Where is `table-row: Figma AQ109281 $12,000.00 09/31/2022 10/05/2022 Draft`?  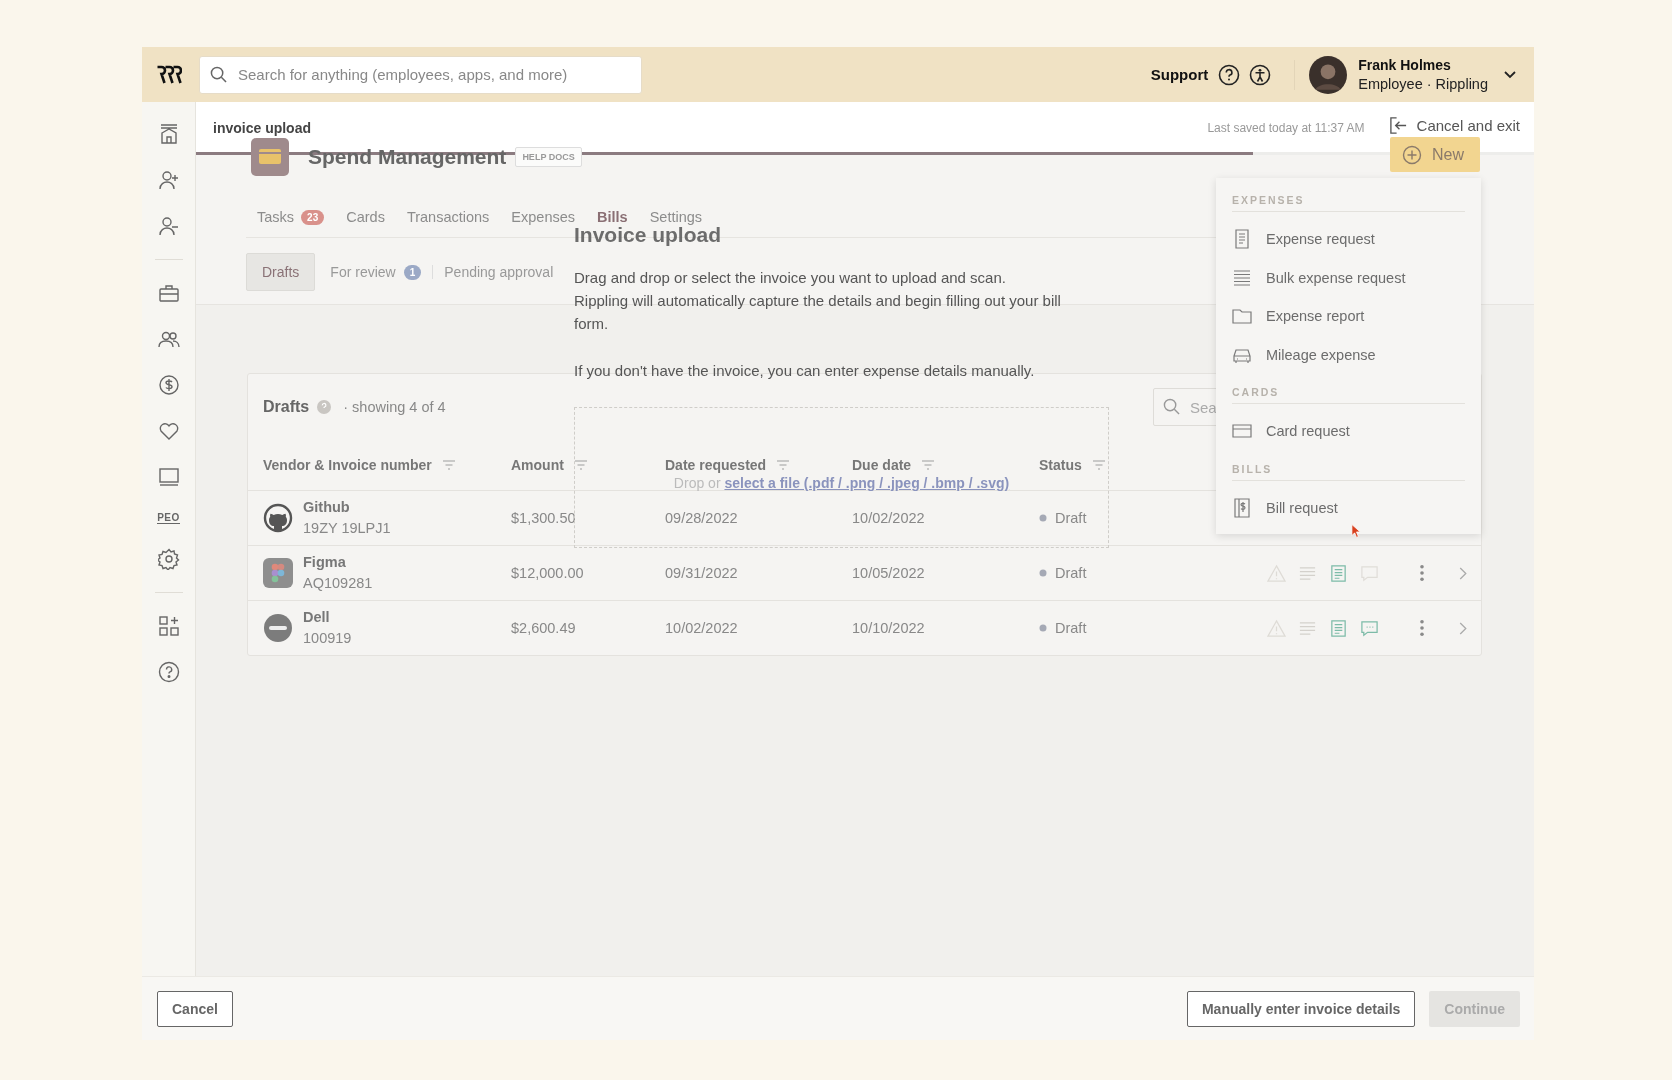 table-row: Figma AQ109281 $12,000.00 09/31/2022 10/05/2022 Draft is located at coordinates (864, 573).